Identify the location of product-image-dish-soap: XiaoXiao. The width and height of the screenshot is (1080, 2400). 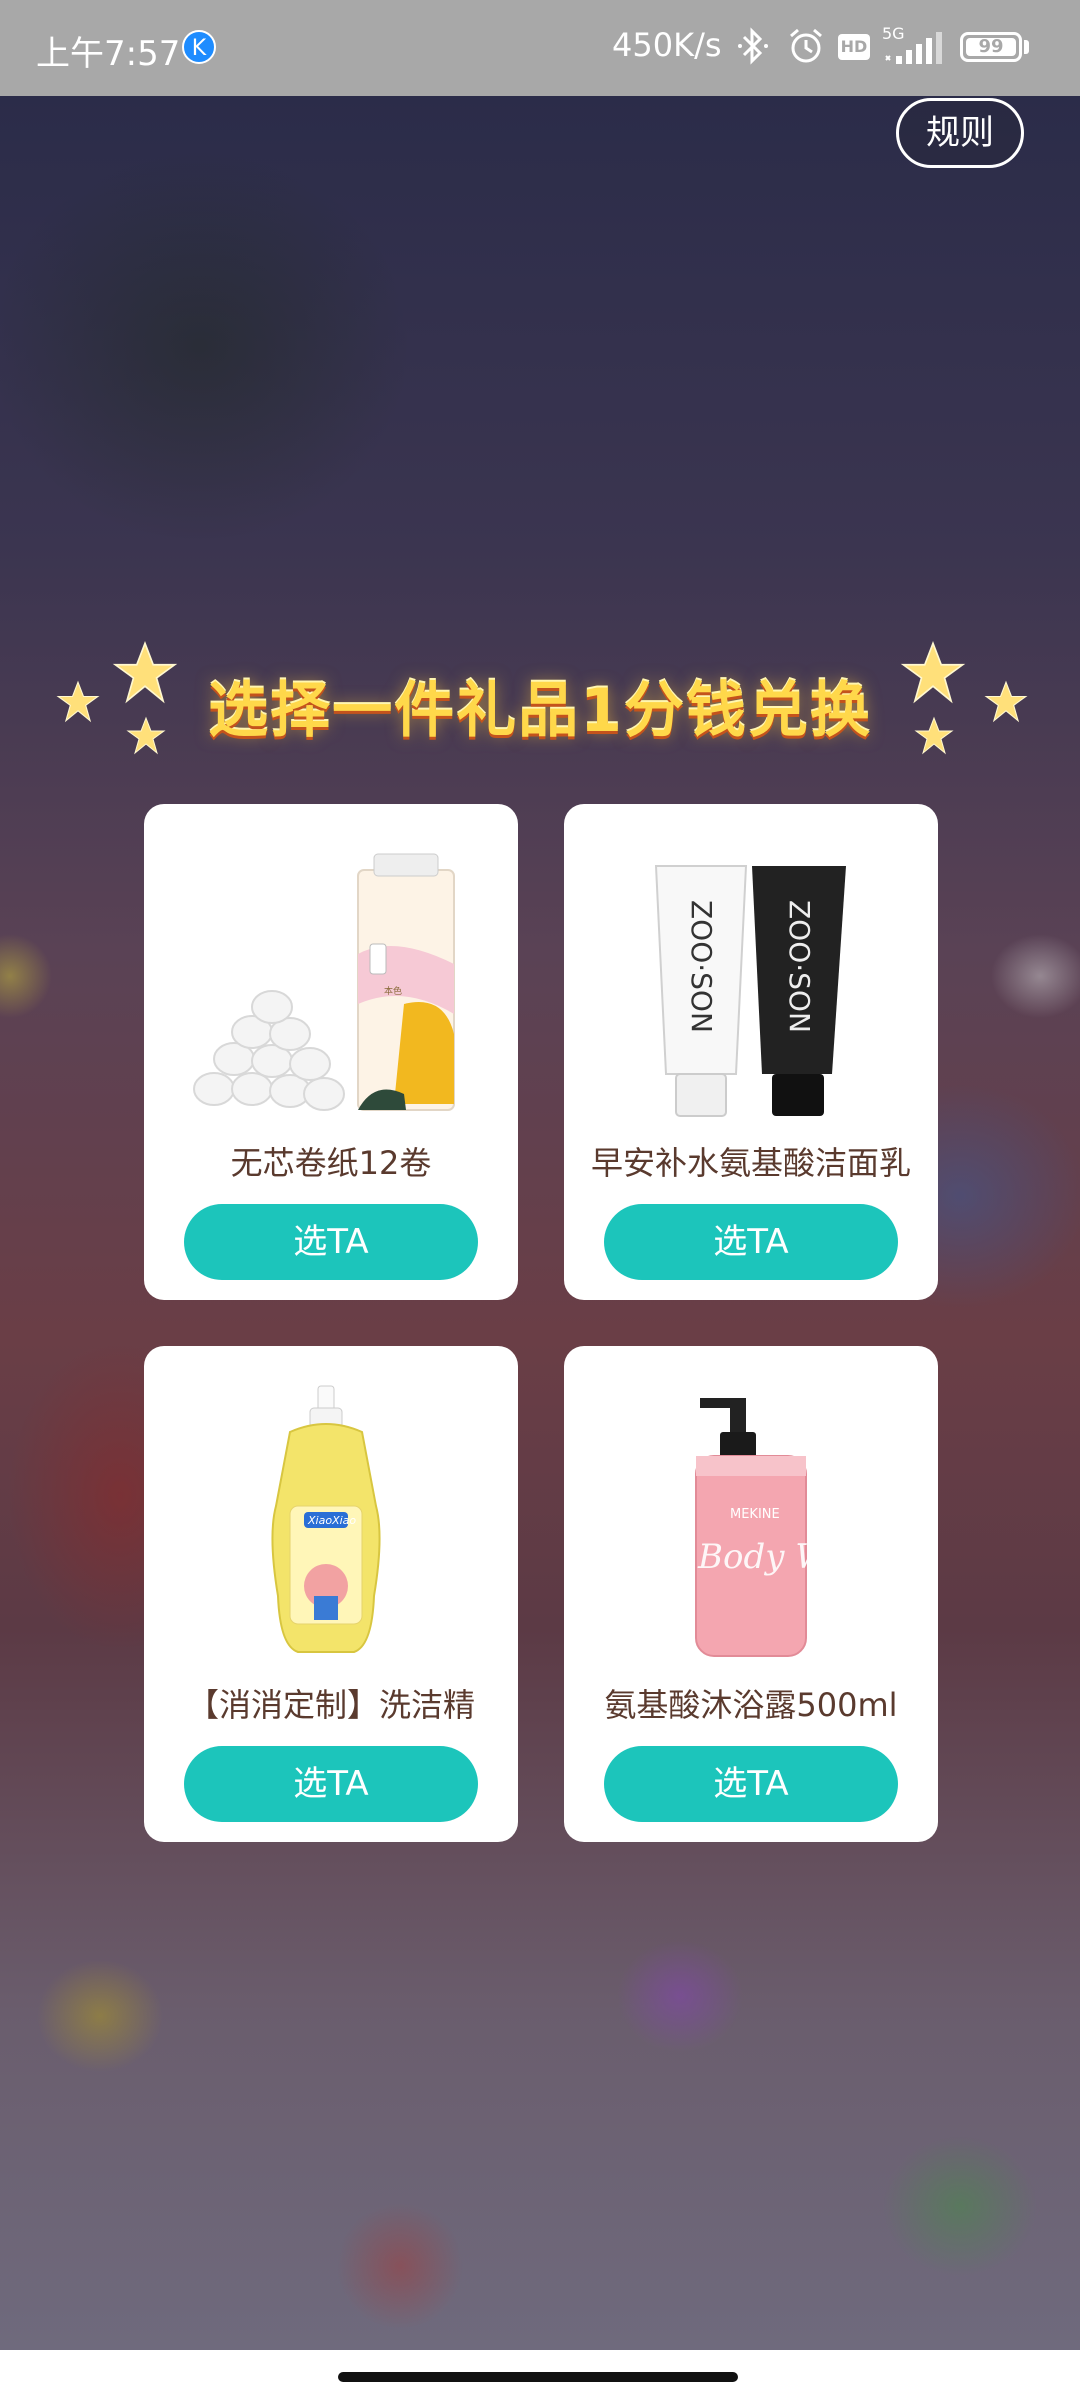
(326, 1519).